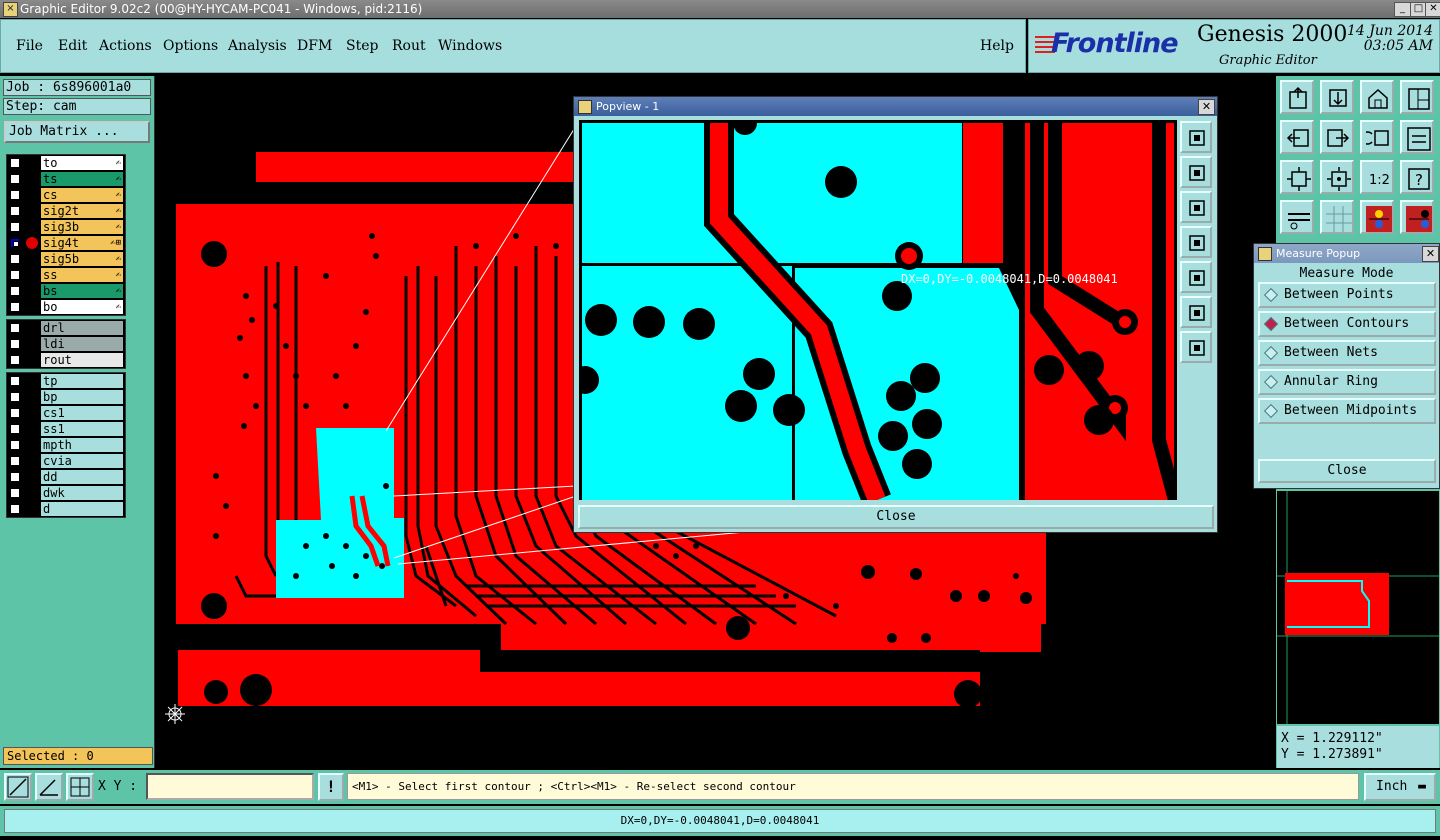 The width and height of the screenshot is (1440, 840). I want to click on layer-name: mpth, so click(82, 445).